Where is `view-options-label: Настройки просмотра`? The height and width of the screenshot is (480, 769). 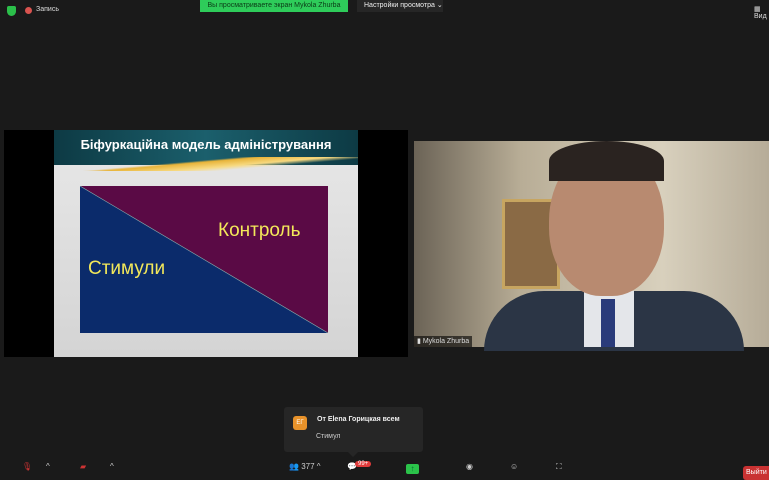
view-options-label: Настройки просмотра is located at coordinates (399, 5).